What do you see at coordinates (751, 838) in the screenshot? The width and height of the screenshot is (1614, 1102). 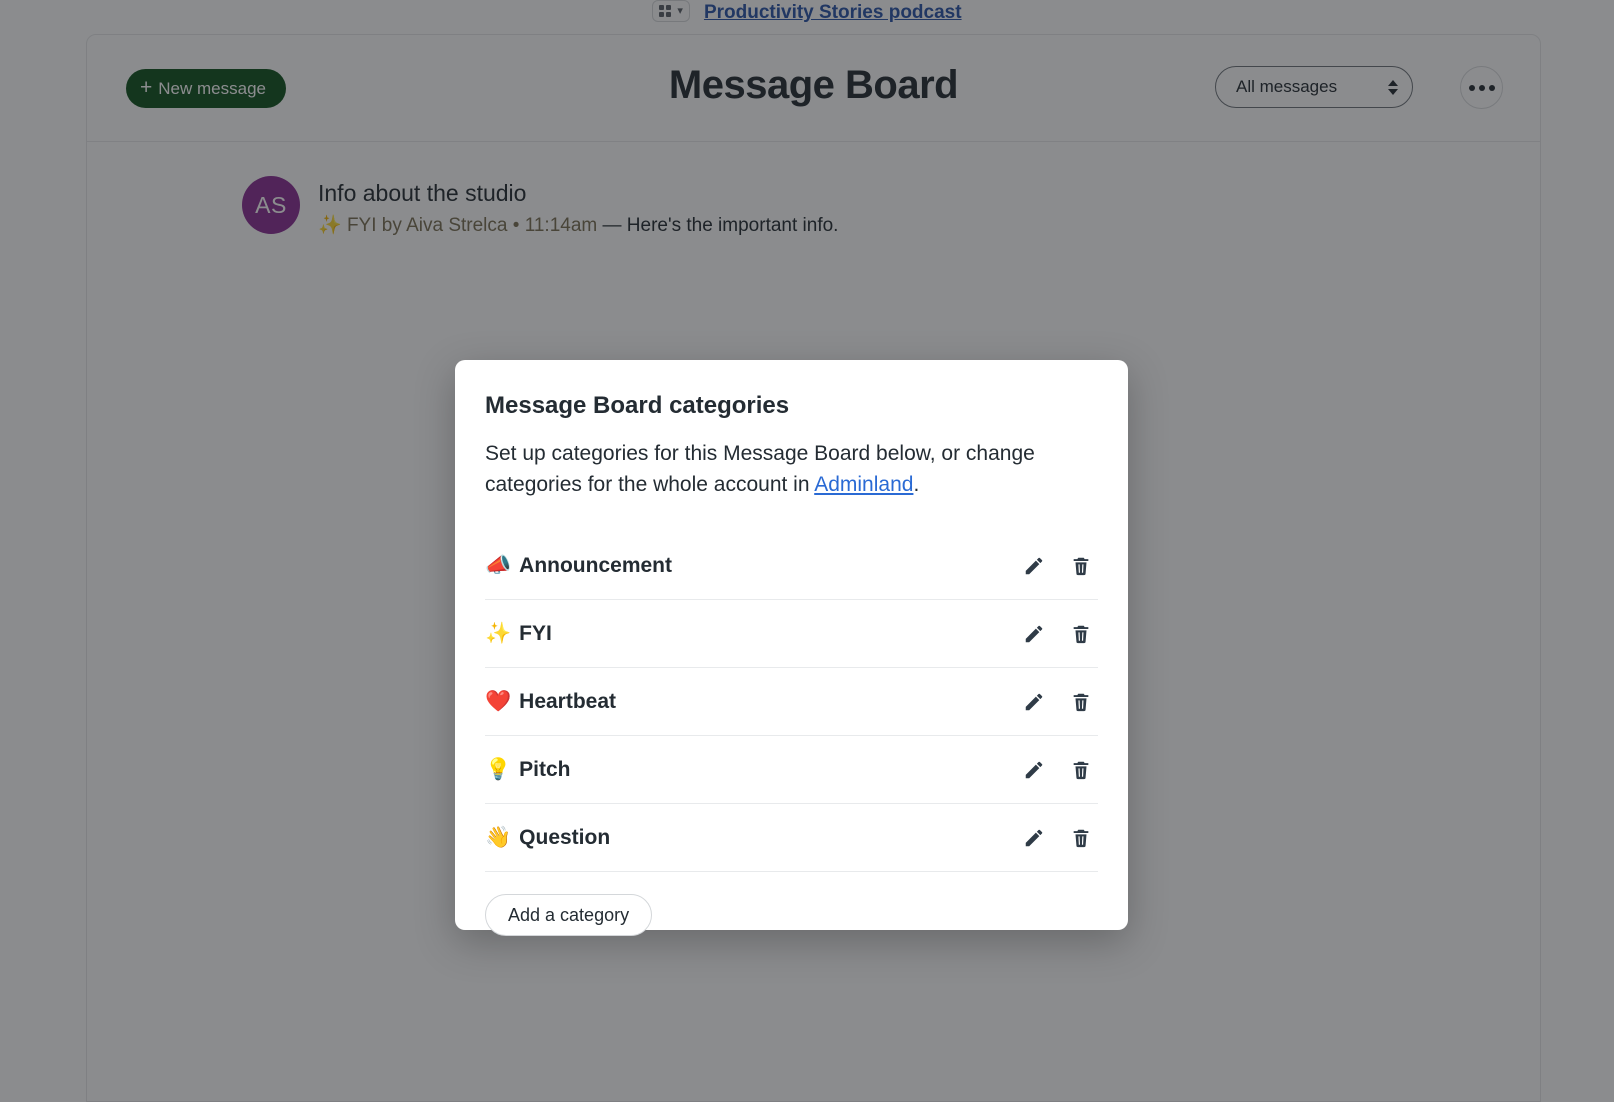 I see `category-name: 👋 Question` at bounding box center [751, 838].